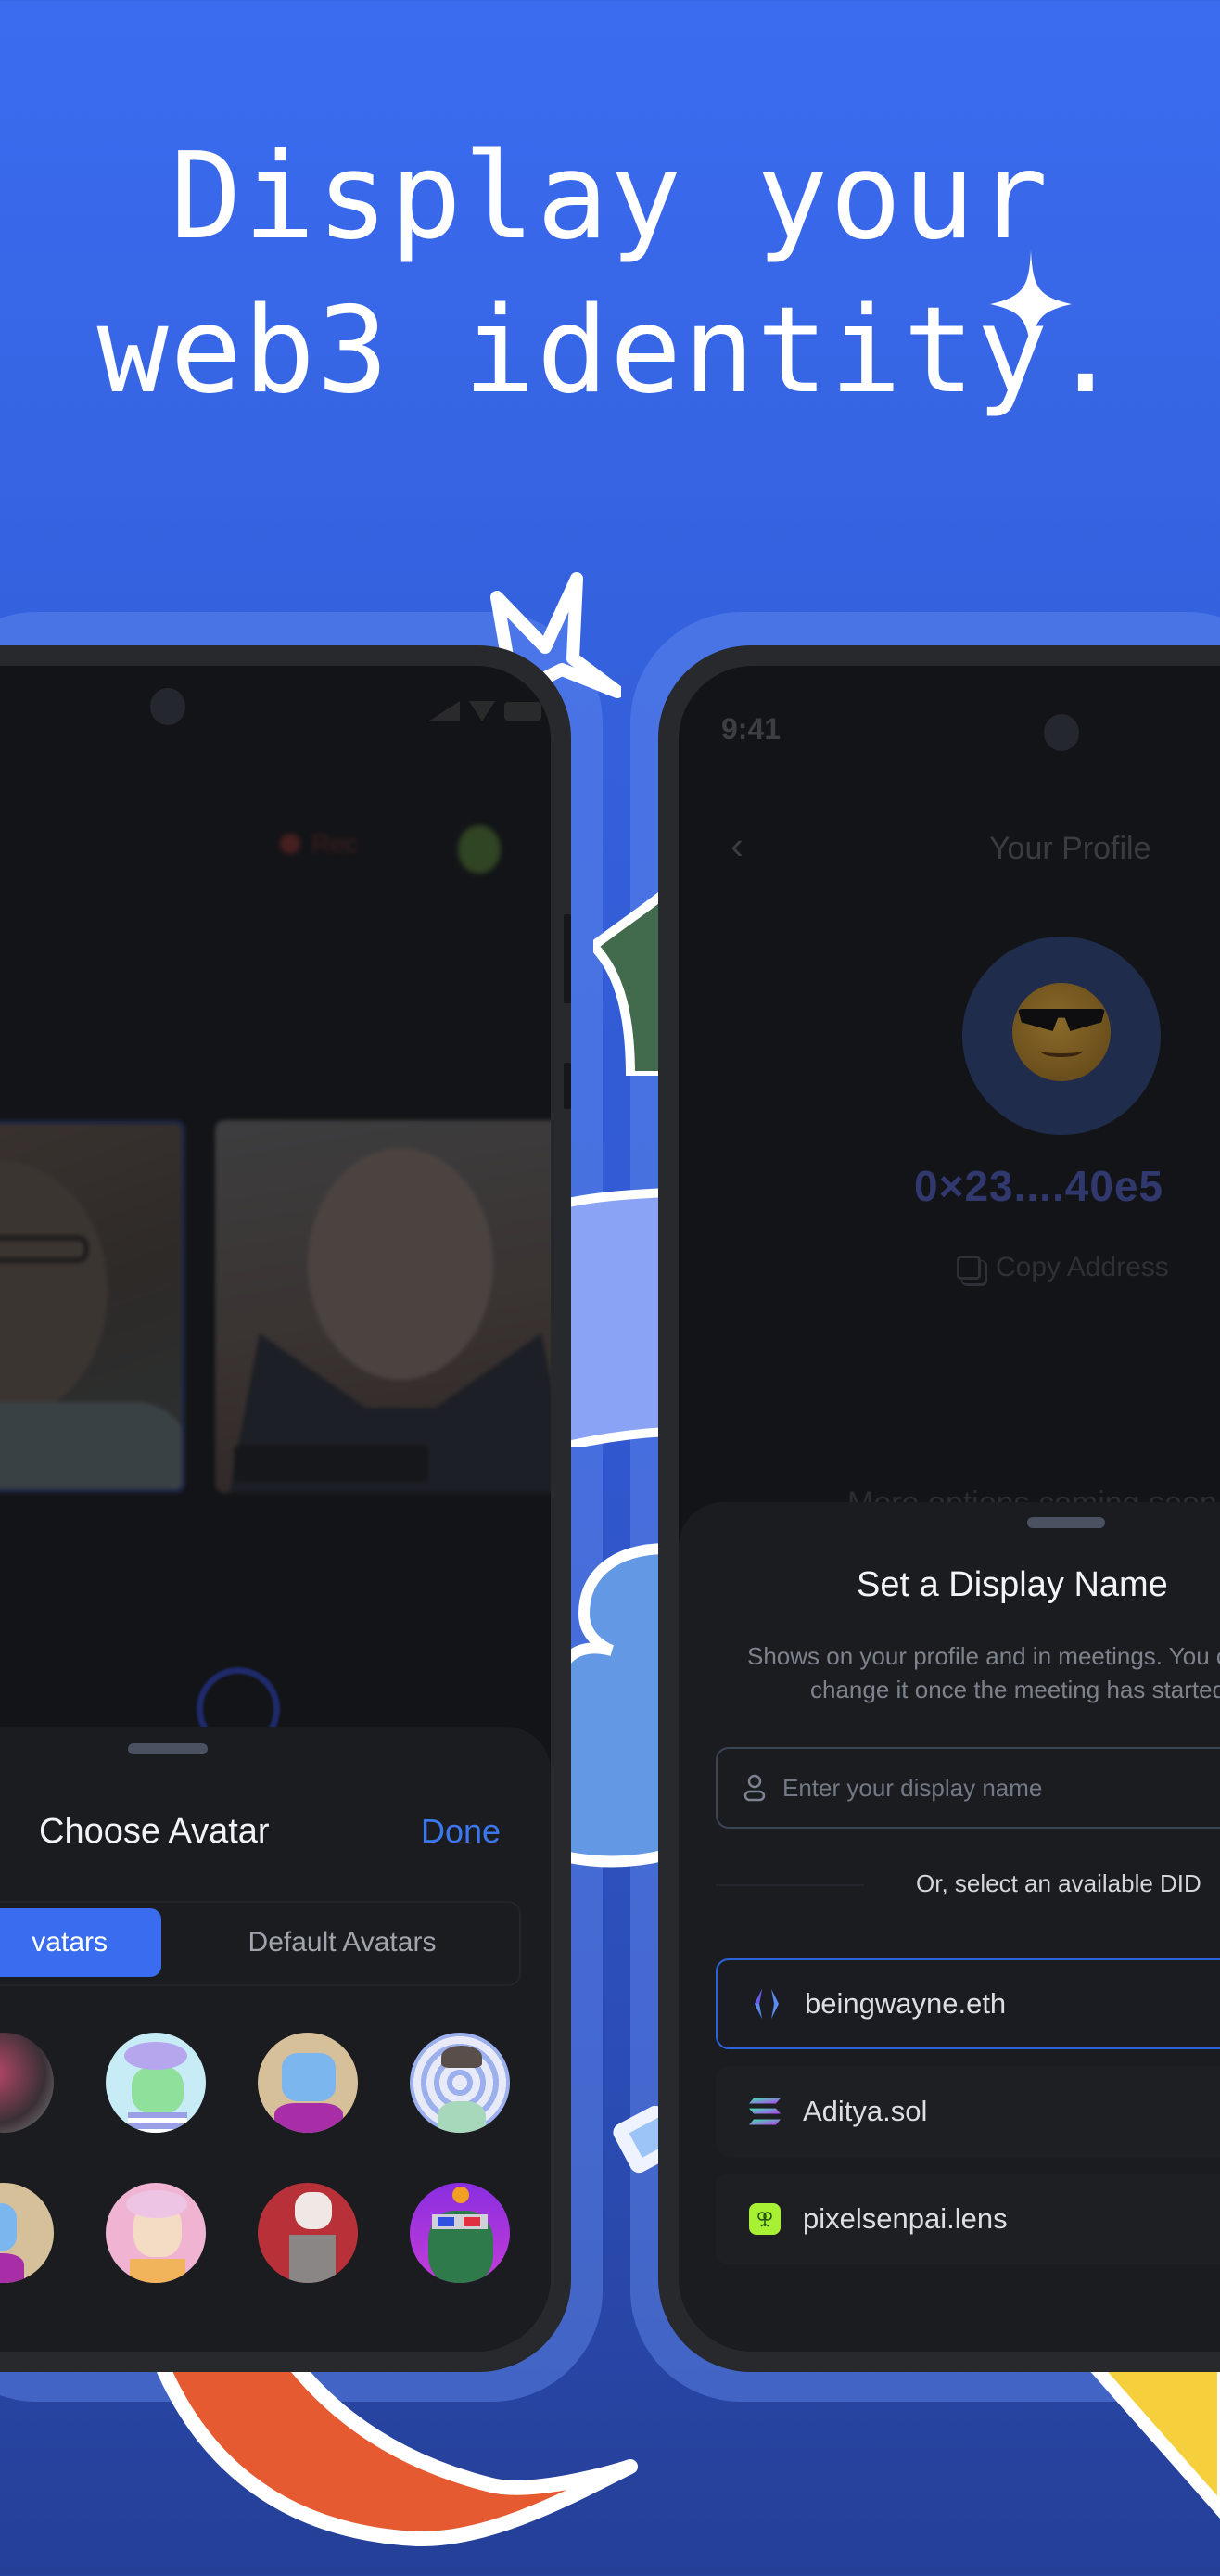 The width and height of the screenshot is (1220, 2576). I want to click on avatar-tabs: vatars Default Avatars, so click(260, 1943).